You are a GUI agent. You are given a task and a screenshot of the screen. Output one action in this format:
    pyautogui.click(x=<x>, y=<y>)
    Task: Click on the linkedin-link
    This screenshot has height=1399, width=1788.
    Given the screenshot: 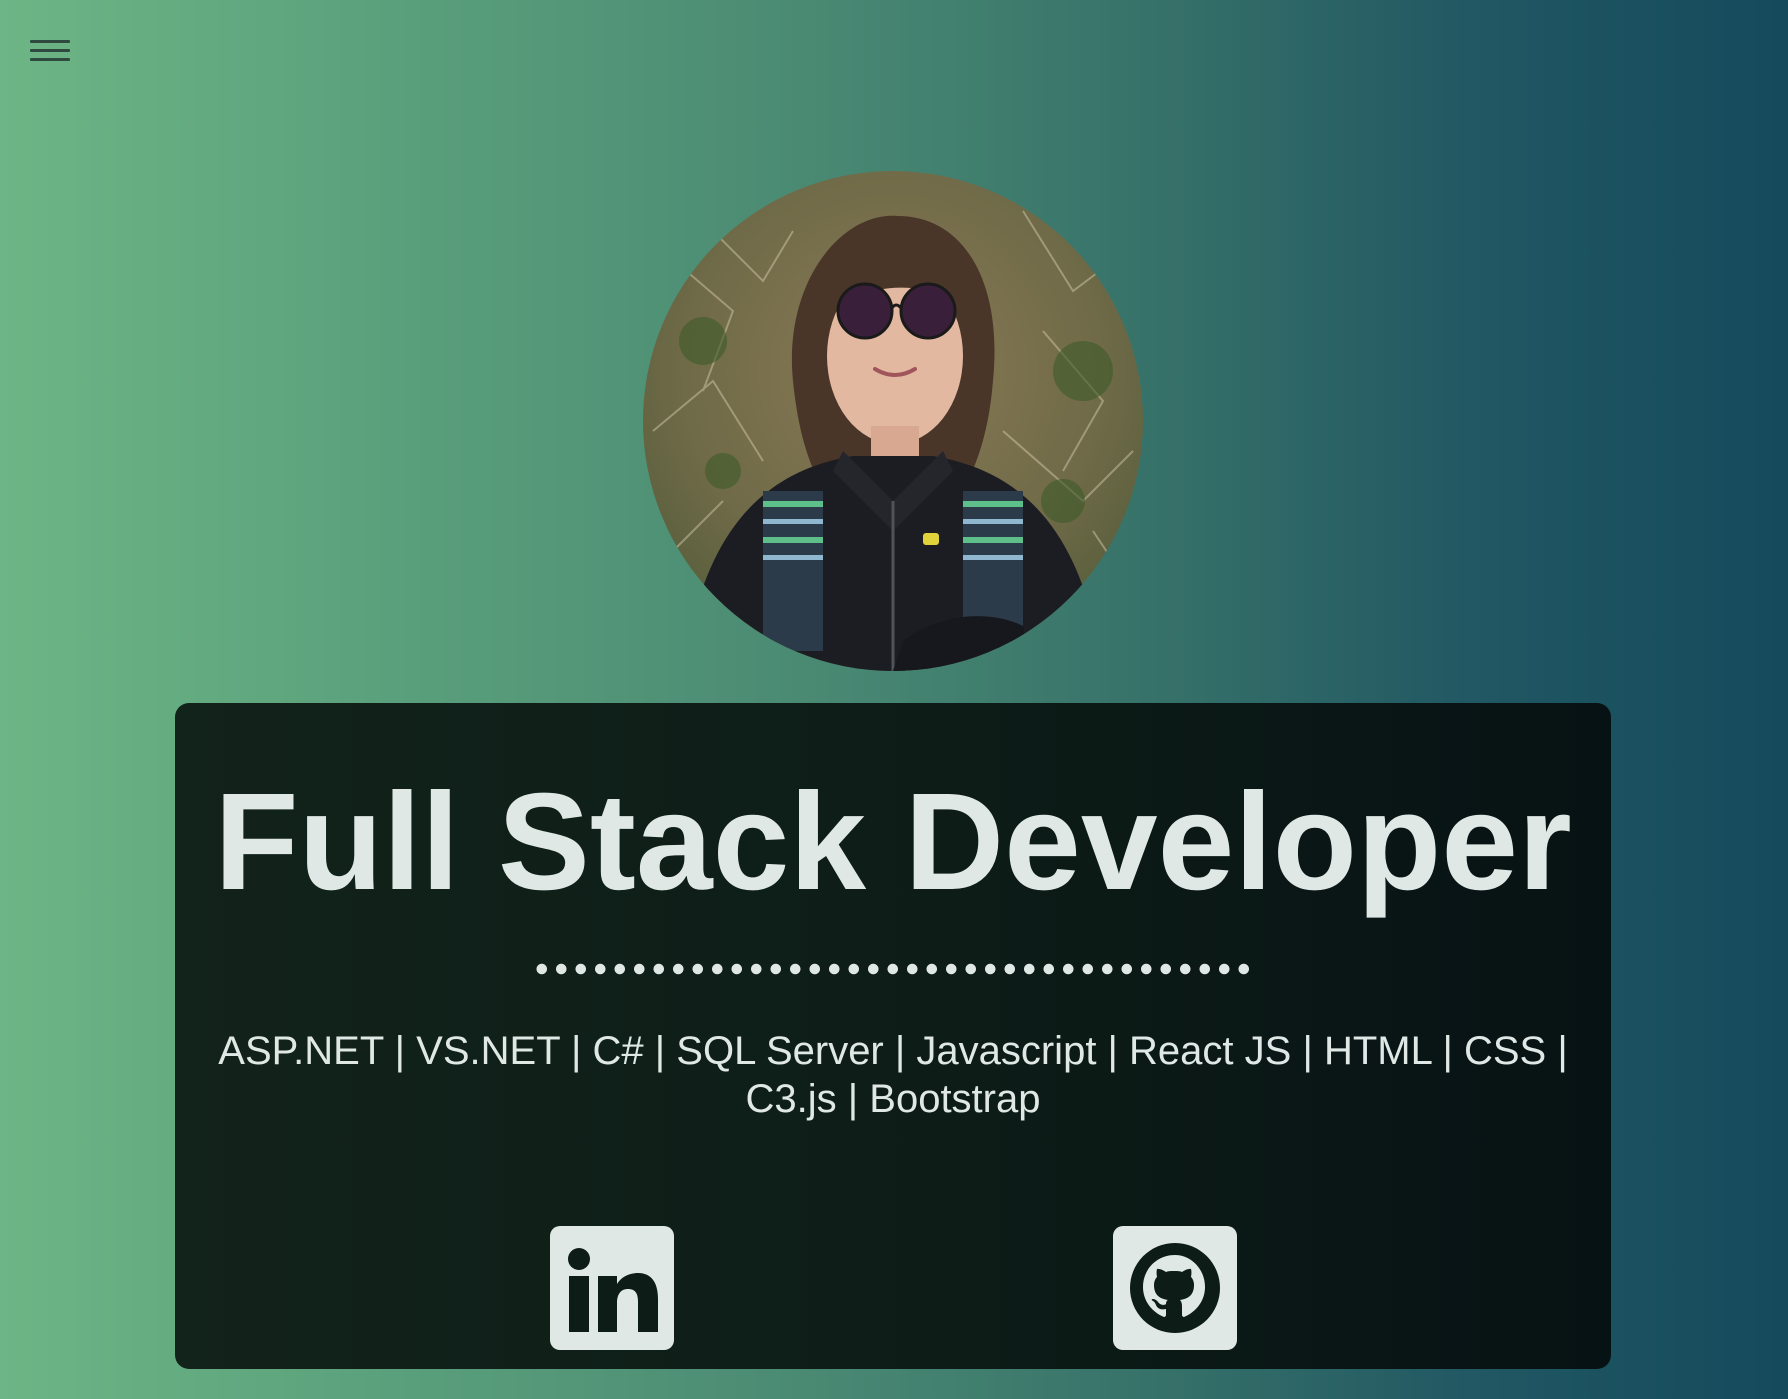 What is the action you would take?
    pyautogui.click(x=612, y=1288)
    